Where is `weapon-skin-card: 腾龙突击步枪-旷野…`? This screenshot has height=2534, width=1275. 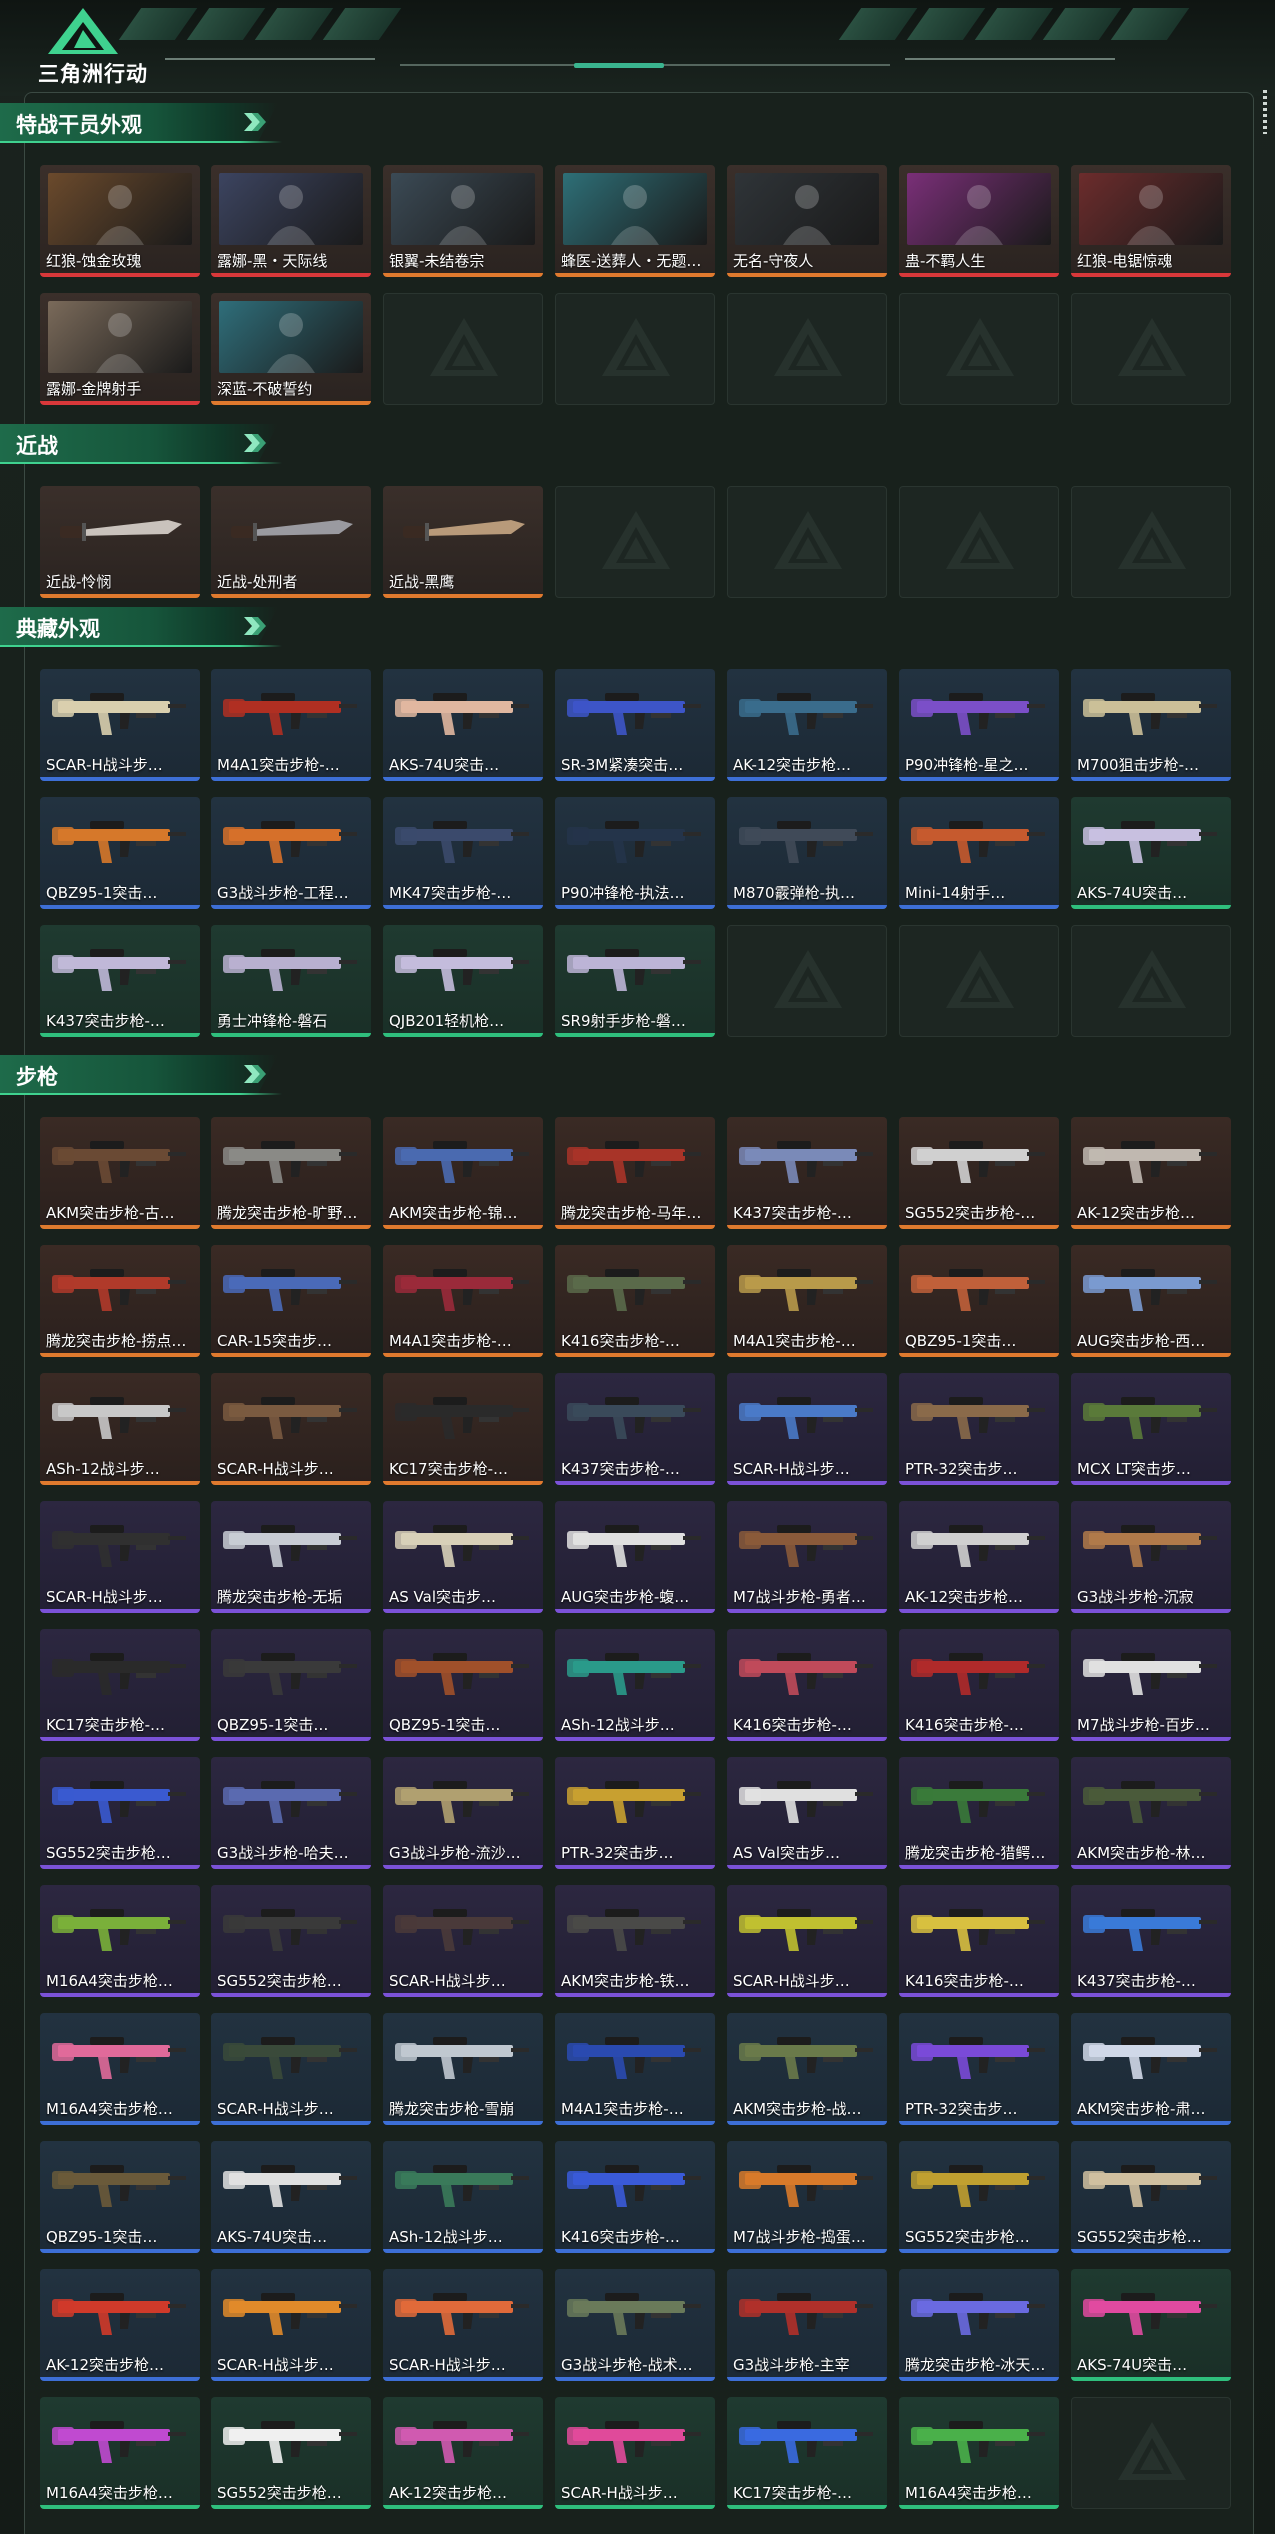 weapon-skin-card: 腾龙突击步枪-旷野… is located at coordinates (291, 1173).